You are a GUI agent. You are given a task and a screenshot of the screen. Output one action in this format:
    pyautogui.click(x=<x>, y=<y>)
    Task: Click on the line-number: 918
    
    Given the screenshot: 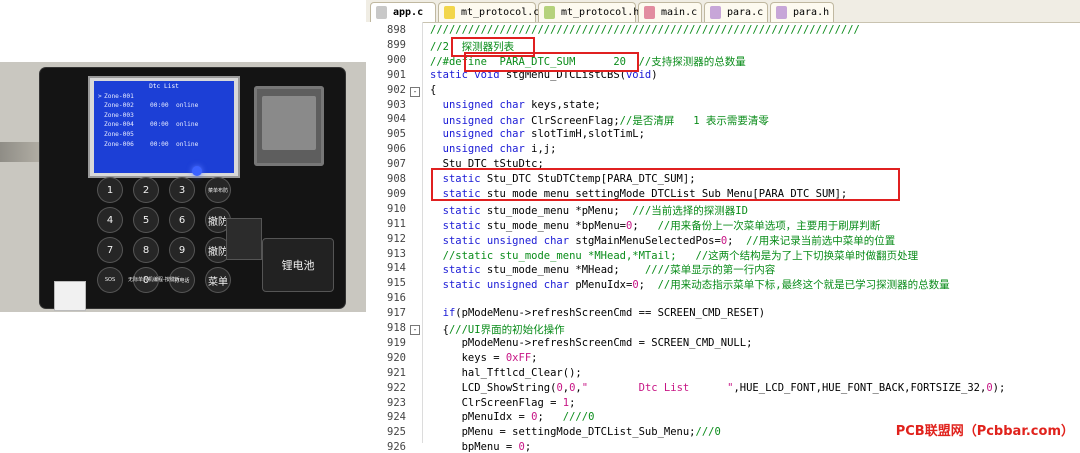 What is the action you would take?
    pyautogui.click(x=396, y=328)
    